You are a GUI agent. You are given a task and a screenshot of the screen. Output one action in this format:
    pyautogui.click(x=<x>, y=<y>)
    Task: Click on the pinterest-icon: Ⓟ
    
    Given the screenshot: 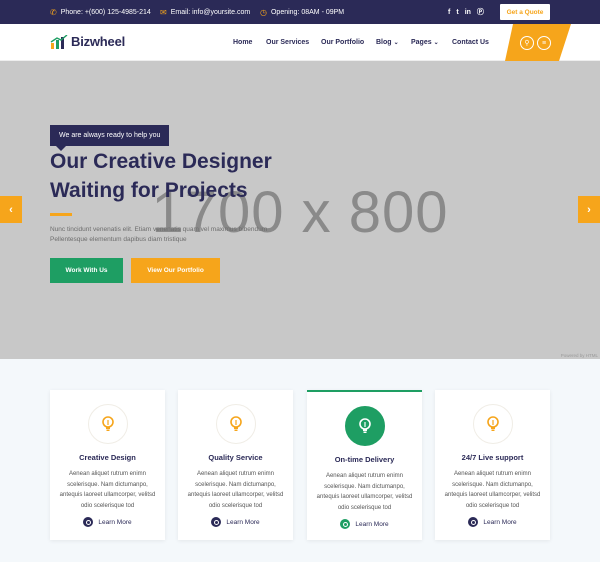 What is the action you would take?
    pyautogui.click(x=480, y=12)
    